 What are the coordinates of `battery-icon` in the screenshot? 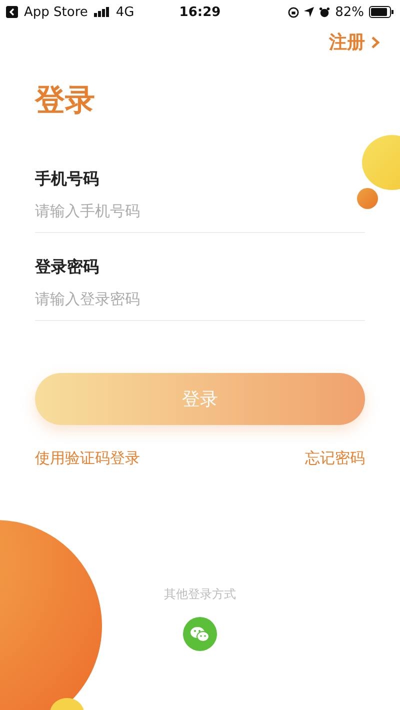 It's located at (381, 12).